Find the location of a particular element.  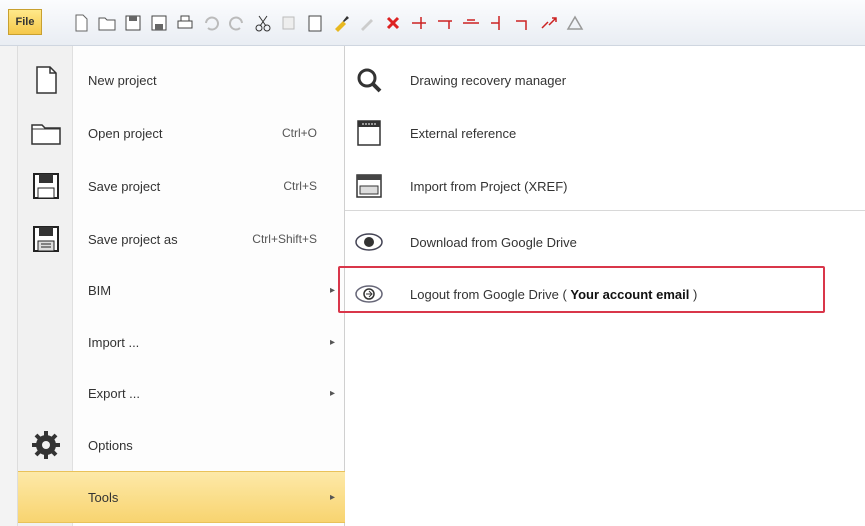

import-xref-icon is located at coordinates (369, 186).